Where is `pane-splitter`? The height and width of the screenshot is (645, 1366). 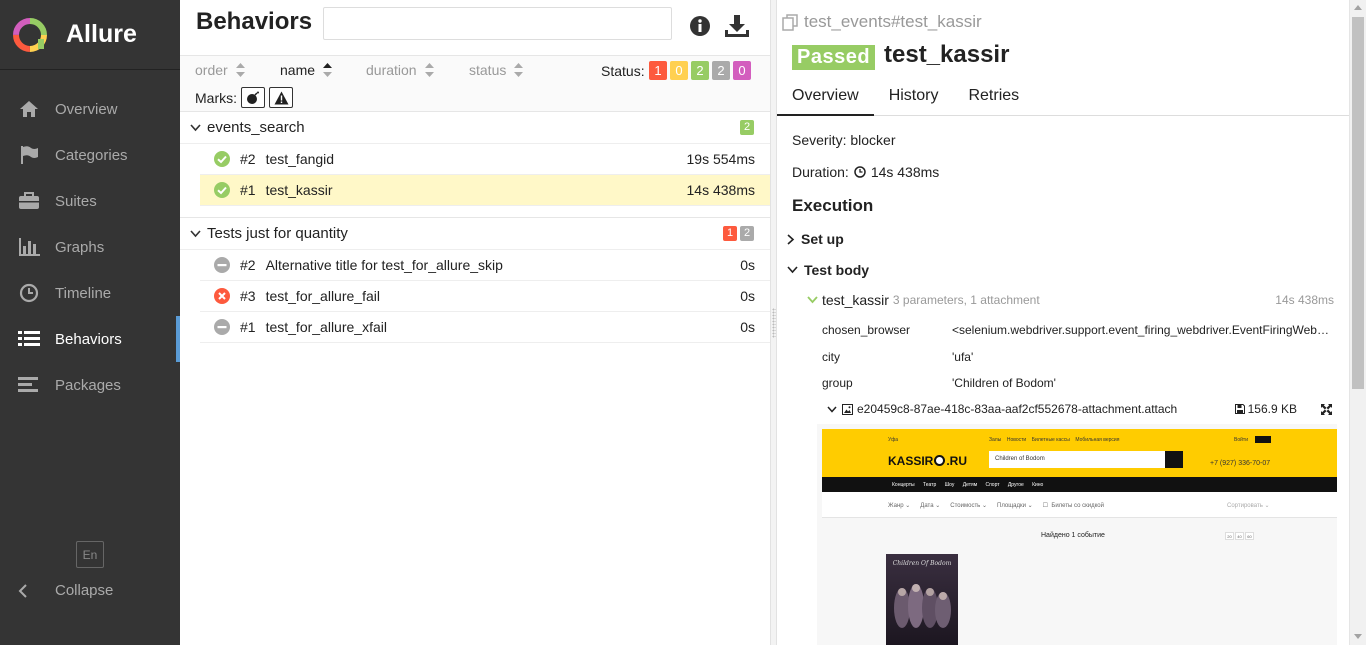
pane-splitter is located at coordinates (773, 322).